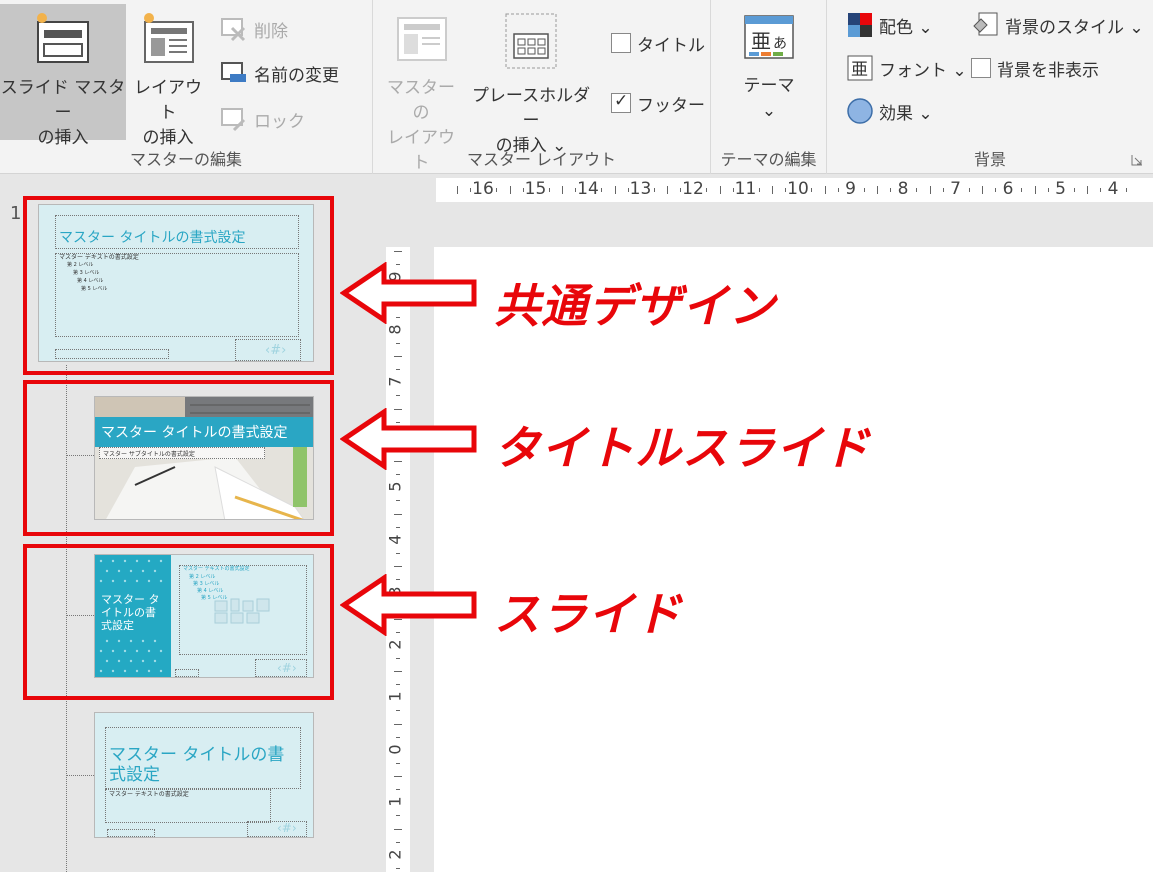  Describe the element at coordinates (168, 76) in the screenshot. I see `insert-layout-button: レイアウト の挿入` at that location.